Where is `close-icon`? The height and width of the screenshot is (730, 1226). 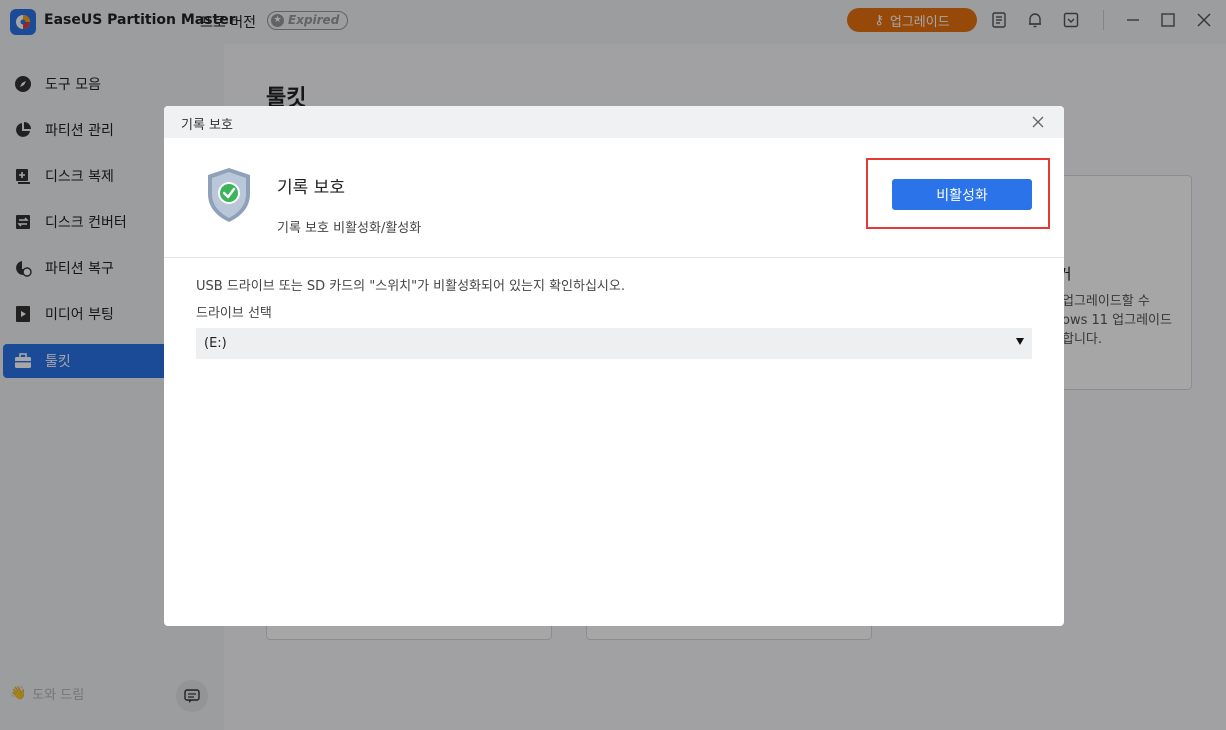 close-icon is located at coordinates (1038, 122).